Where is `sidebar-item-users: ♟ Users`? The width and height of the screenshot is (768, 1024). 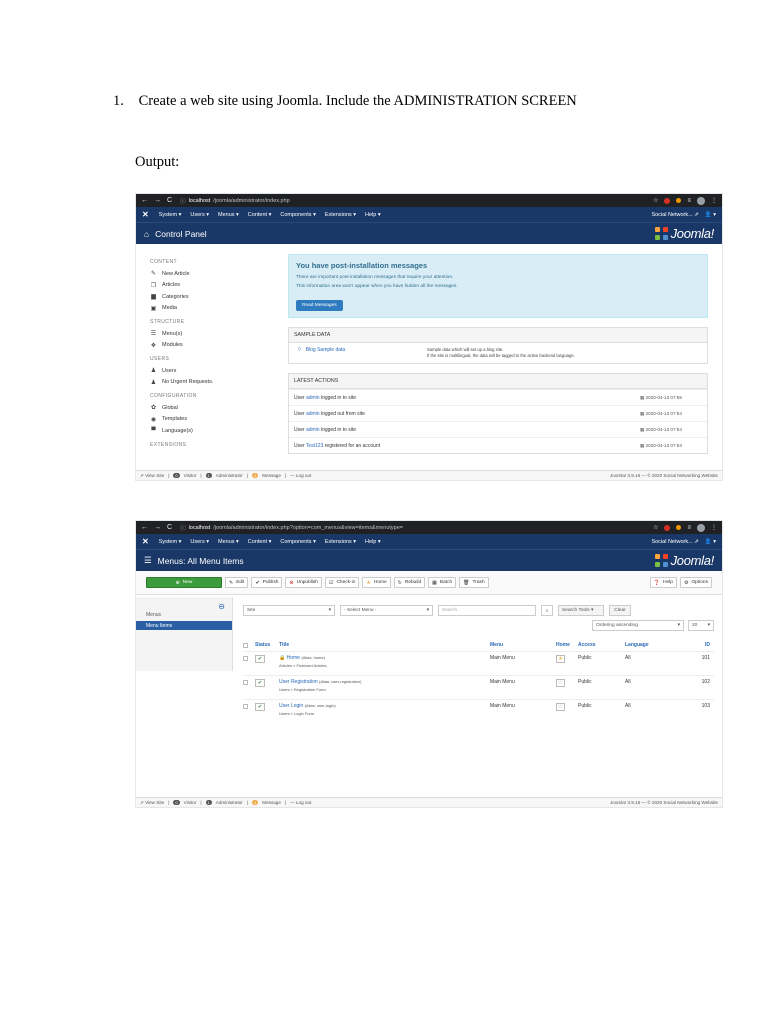
sidebar-item-users: ♟ Users is located at coordinates (217, 371).